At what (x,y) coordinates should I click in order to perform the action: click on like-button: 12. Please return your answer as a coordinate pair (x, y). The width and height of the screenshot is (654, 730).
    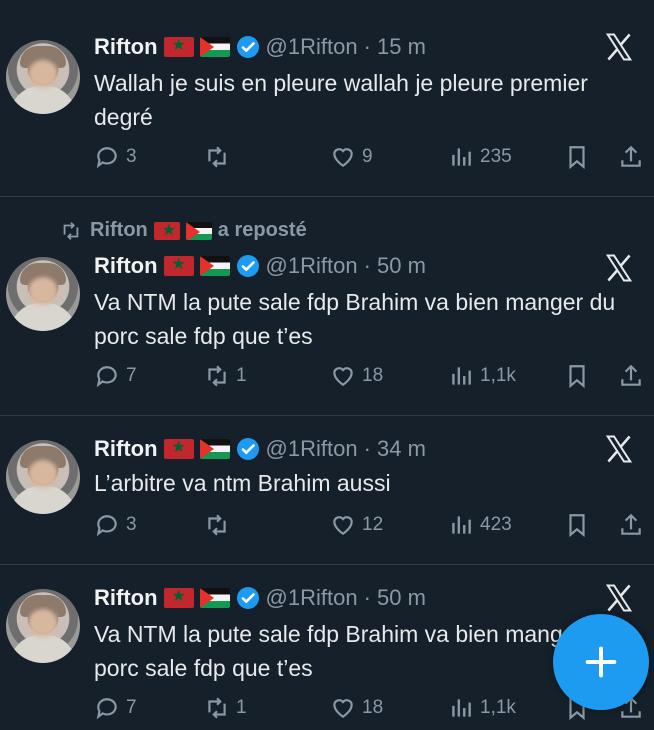
    Looking at the image, I should click on (356, 525).